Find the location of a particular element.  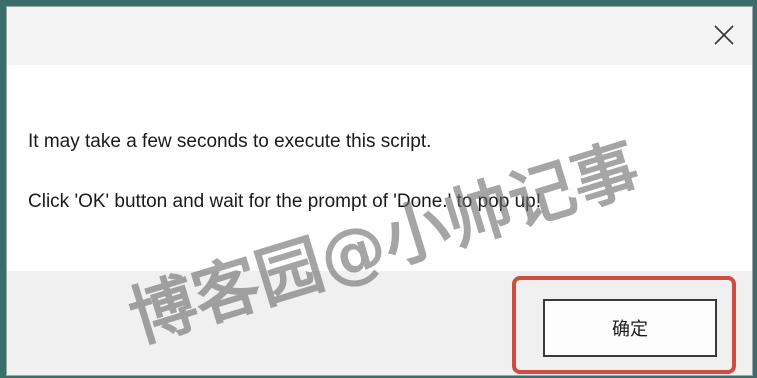

close-button is located at coordinates (724, 37).